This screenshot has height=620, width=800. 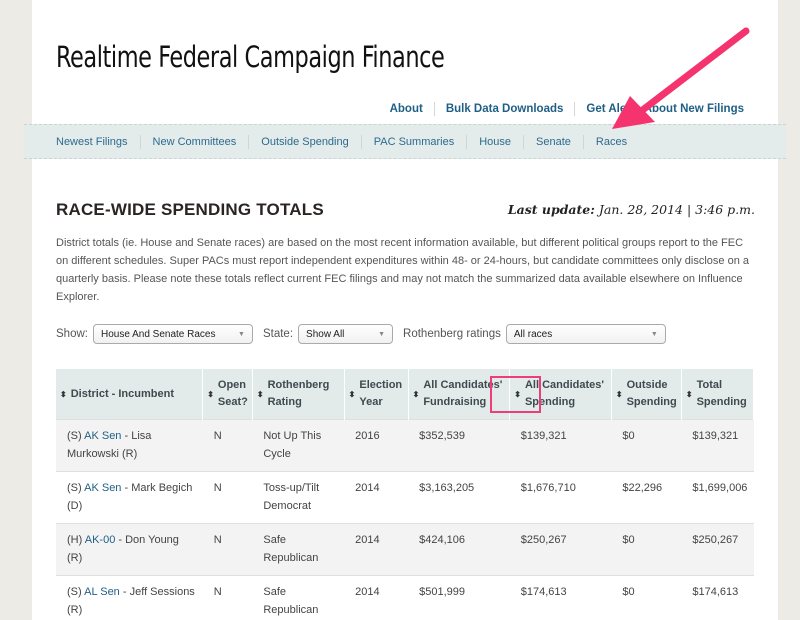 I want to click on show-label: Show:, so click(x=72, y=334).